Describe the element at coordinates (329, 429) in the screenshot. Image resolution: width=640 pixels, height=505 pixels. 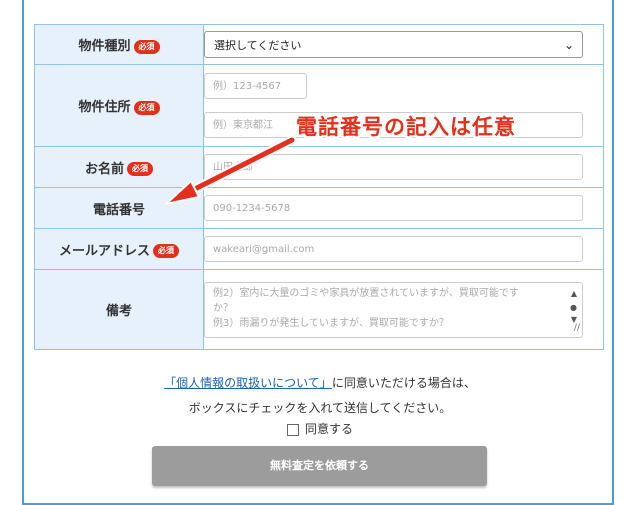
I see `agree-checkbox-label: 同意する` at that location.